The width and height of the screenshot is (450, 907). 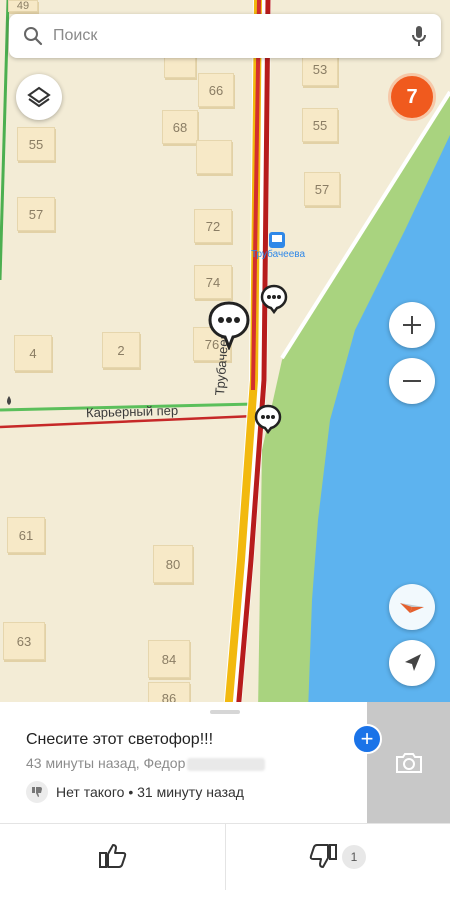 I want to click on building: 63, so click(x=24, y=641).